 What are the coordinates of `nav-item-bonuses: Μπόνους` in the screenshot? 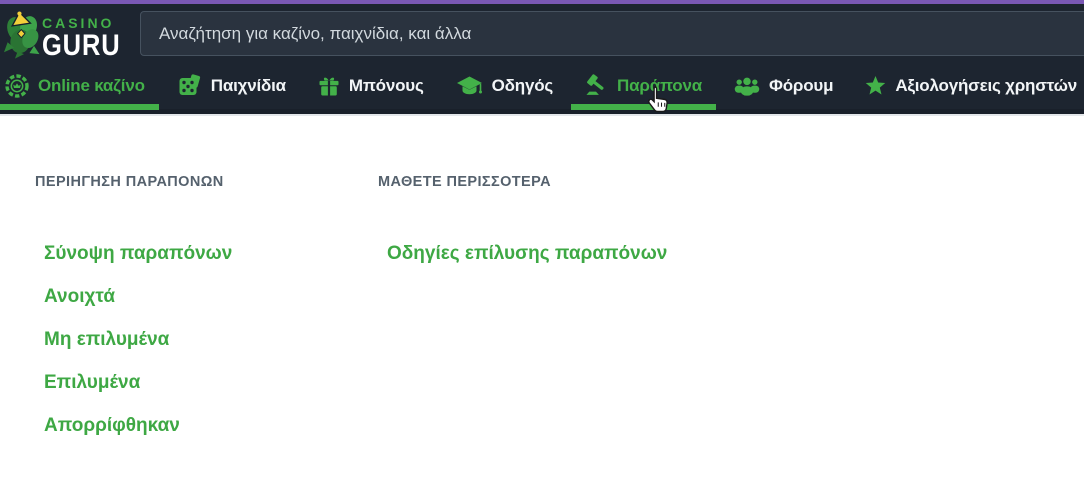 It's located at (371, 85).